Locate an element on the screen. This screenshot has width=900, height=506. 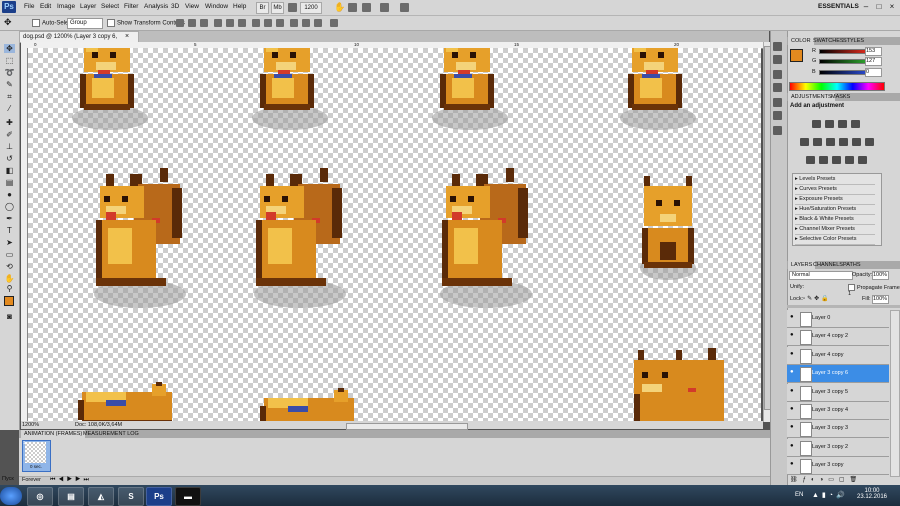
extras-icon is located at coordinates (292, 7).